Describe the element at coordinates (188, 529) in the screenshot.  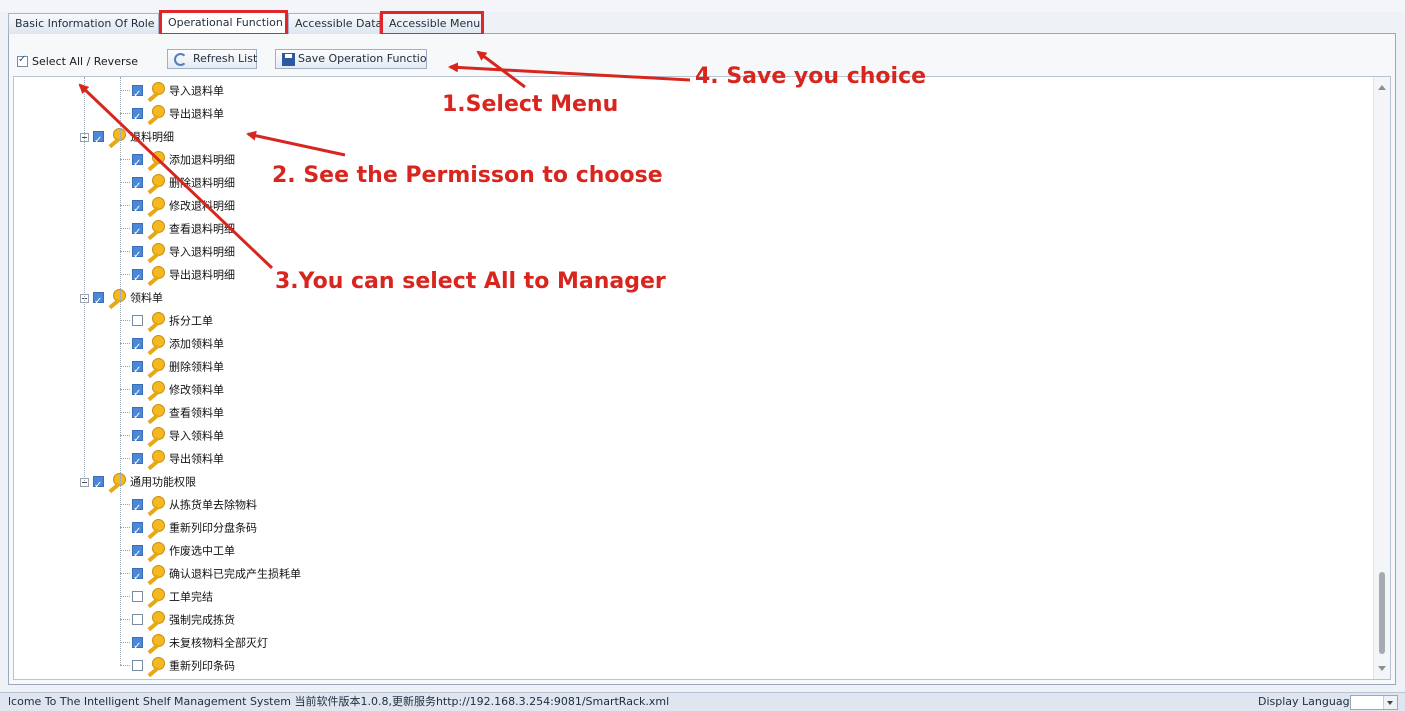
I see `tree-item-node: 重新列印分盘条码` at that location.